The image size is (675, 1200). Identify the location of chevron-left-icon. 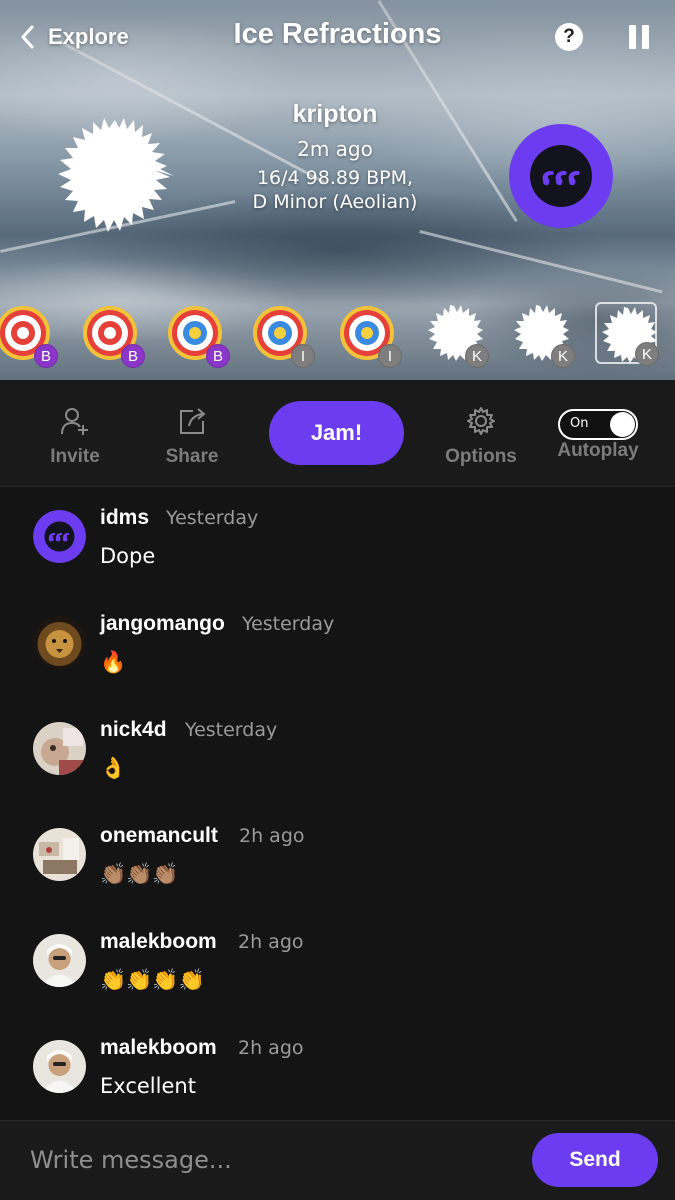
(27, 37).